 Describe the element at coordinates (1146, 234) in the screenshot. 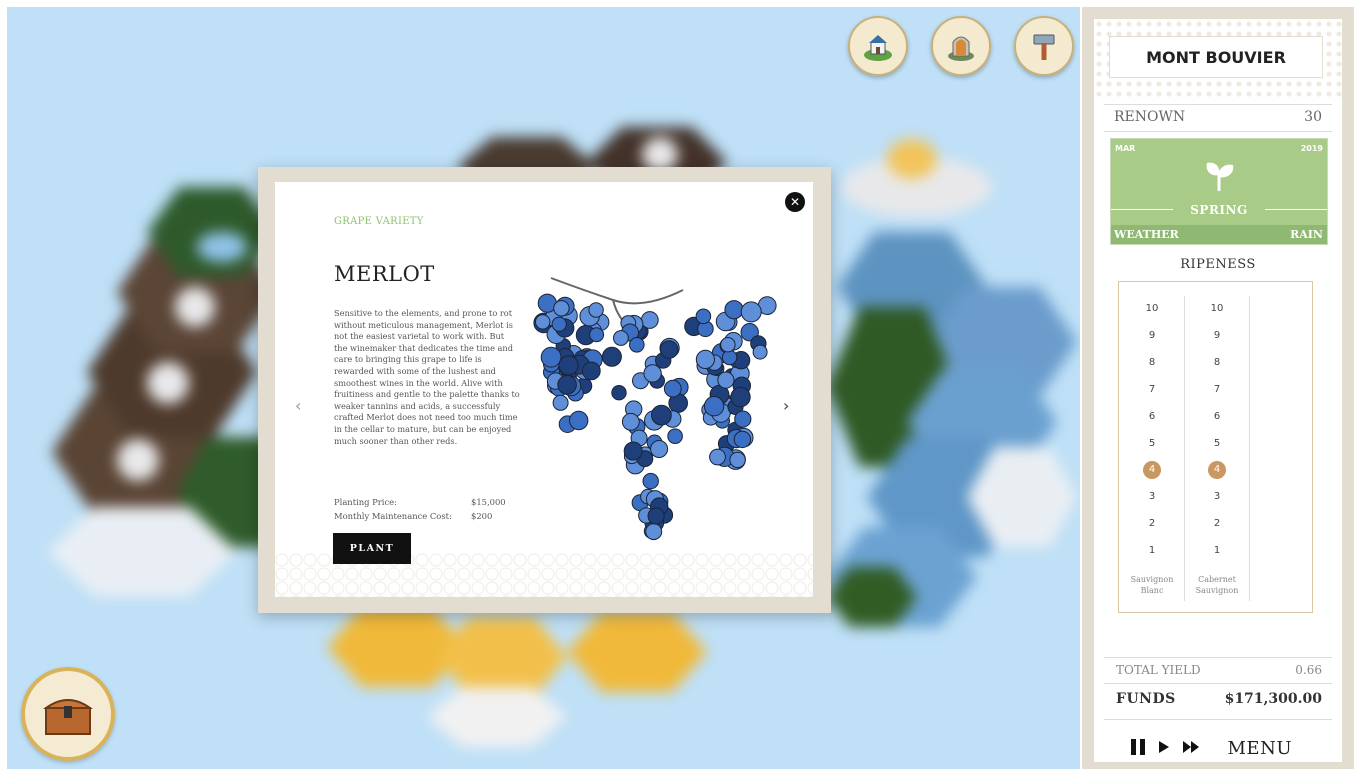

I see `weather-label: WEATHER` at that location.